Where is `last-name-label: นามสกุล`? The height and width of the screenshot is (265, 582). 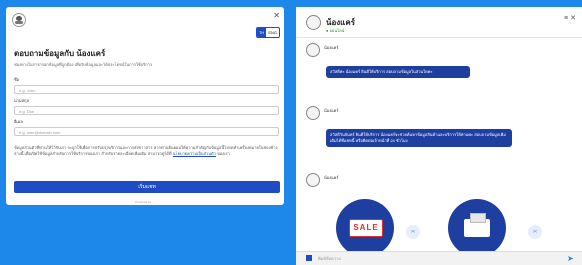
last-name-label: นามสกุล is located at coordinates (21, 100).